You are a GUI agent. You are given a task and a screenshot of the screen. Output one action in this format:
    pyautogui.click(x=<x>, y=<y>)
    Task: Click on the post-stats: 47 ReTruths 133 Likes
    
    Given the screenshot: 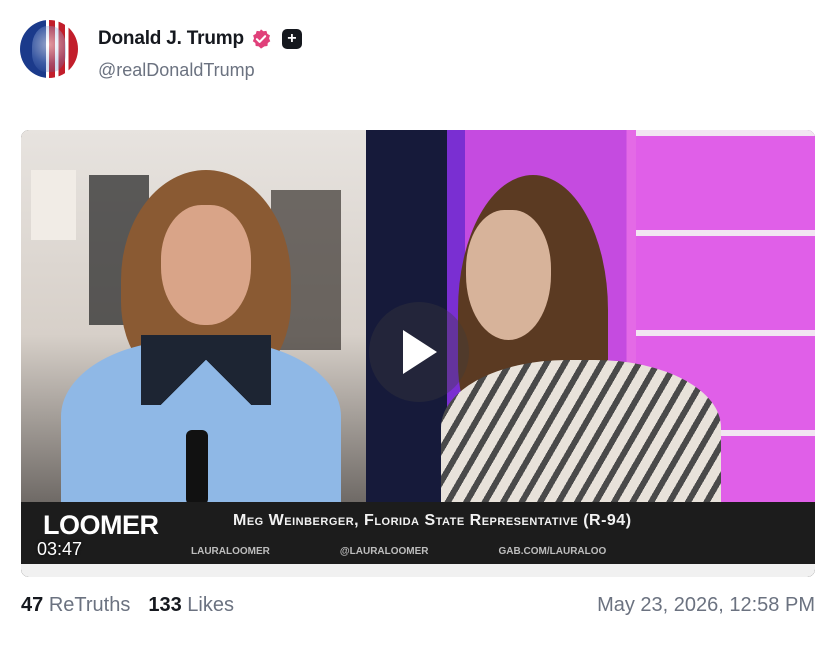 What is the action you would take?
    pyautogui.click(x=127, y=605)
    